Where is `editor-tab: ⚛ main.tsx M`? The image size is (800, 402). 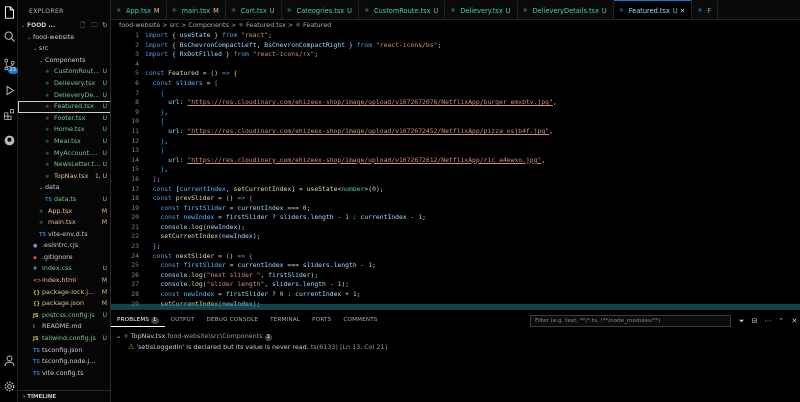 editor-tab: ⚛ main.tsx M is located at coordinates (196, 10).